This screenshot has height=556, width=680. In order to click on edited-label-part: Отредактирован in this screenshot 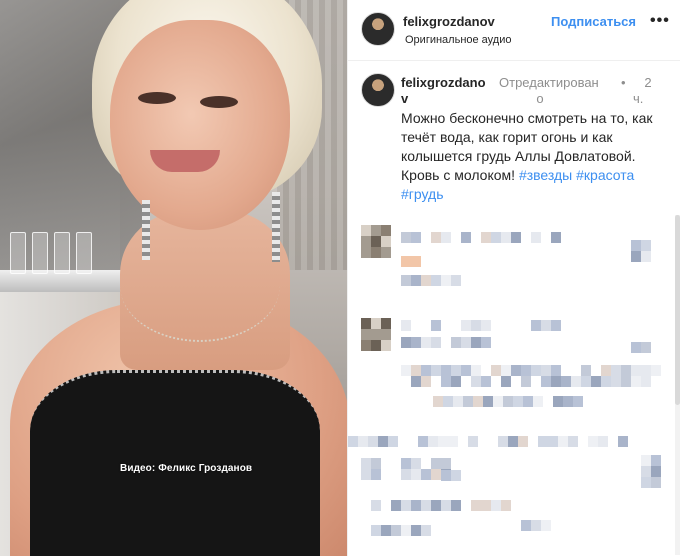, I will do `click(549, 82)`.